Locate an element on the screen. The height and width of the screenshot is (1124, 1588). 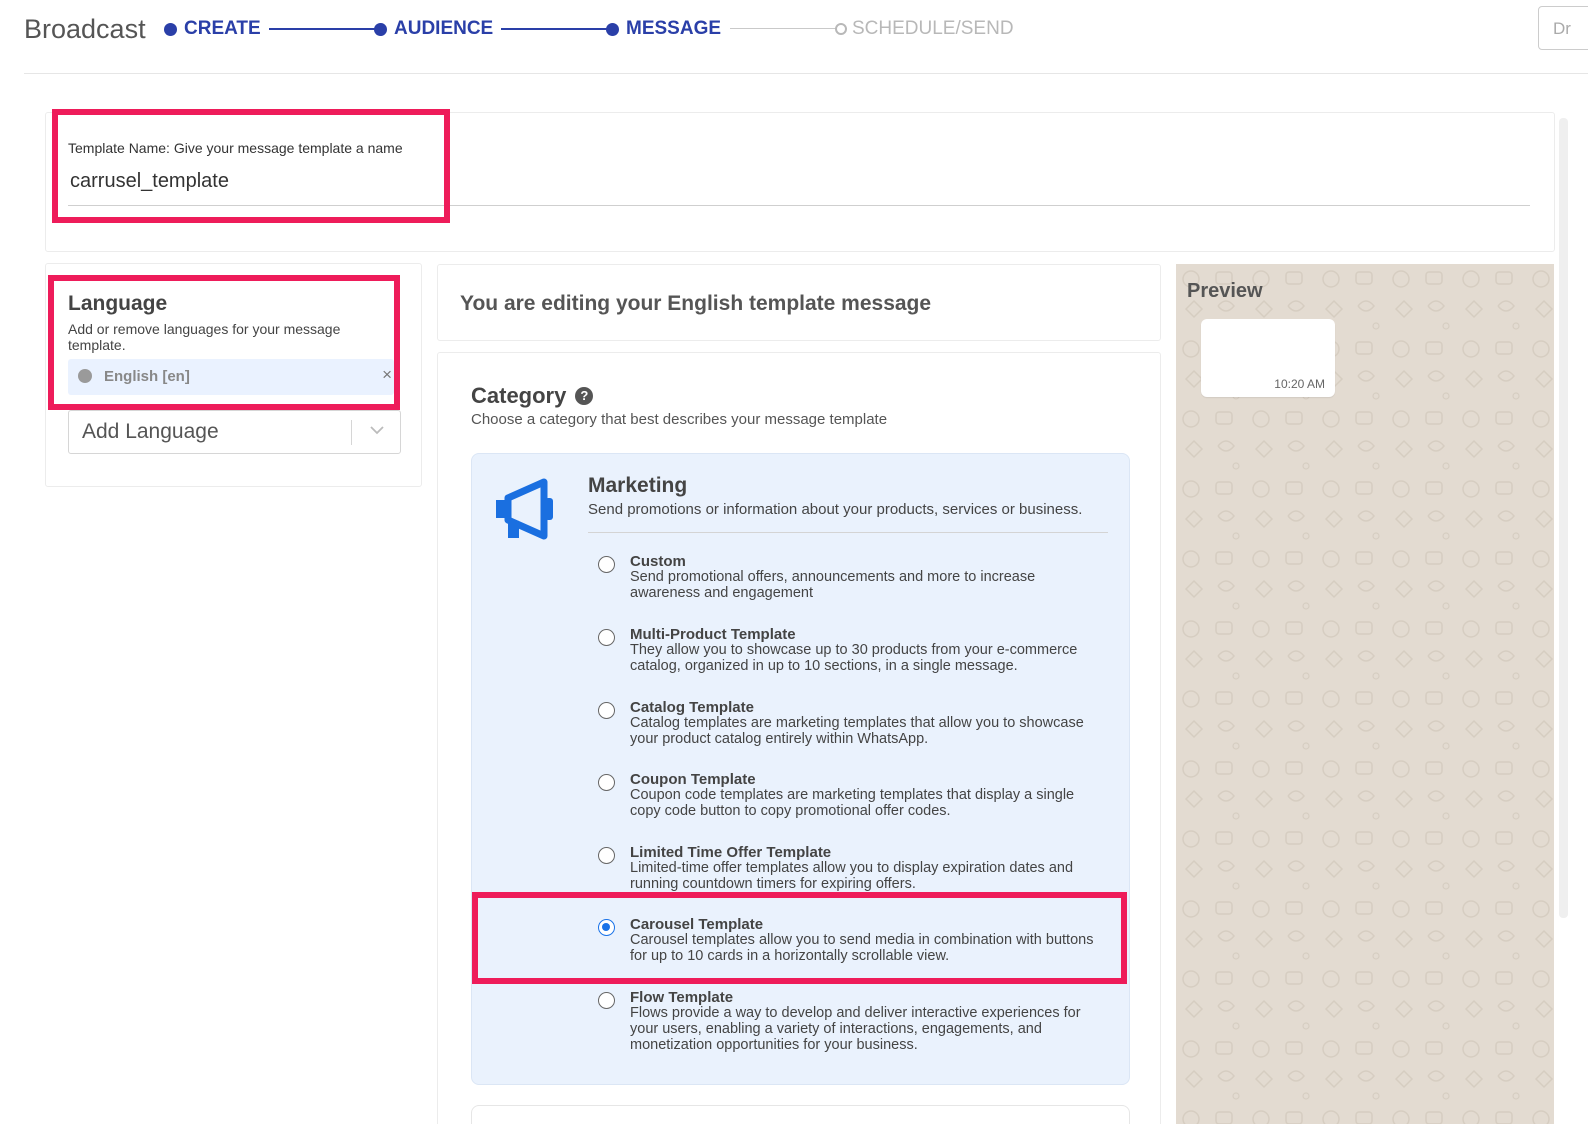
highlight-template-name is located at coordinates (251, 166).